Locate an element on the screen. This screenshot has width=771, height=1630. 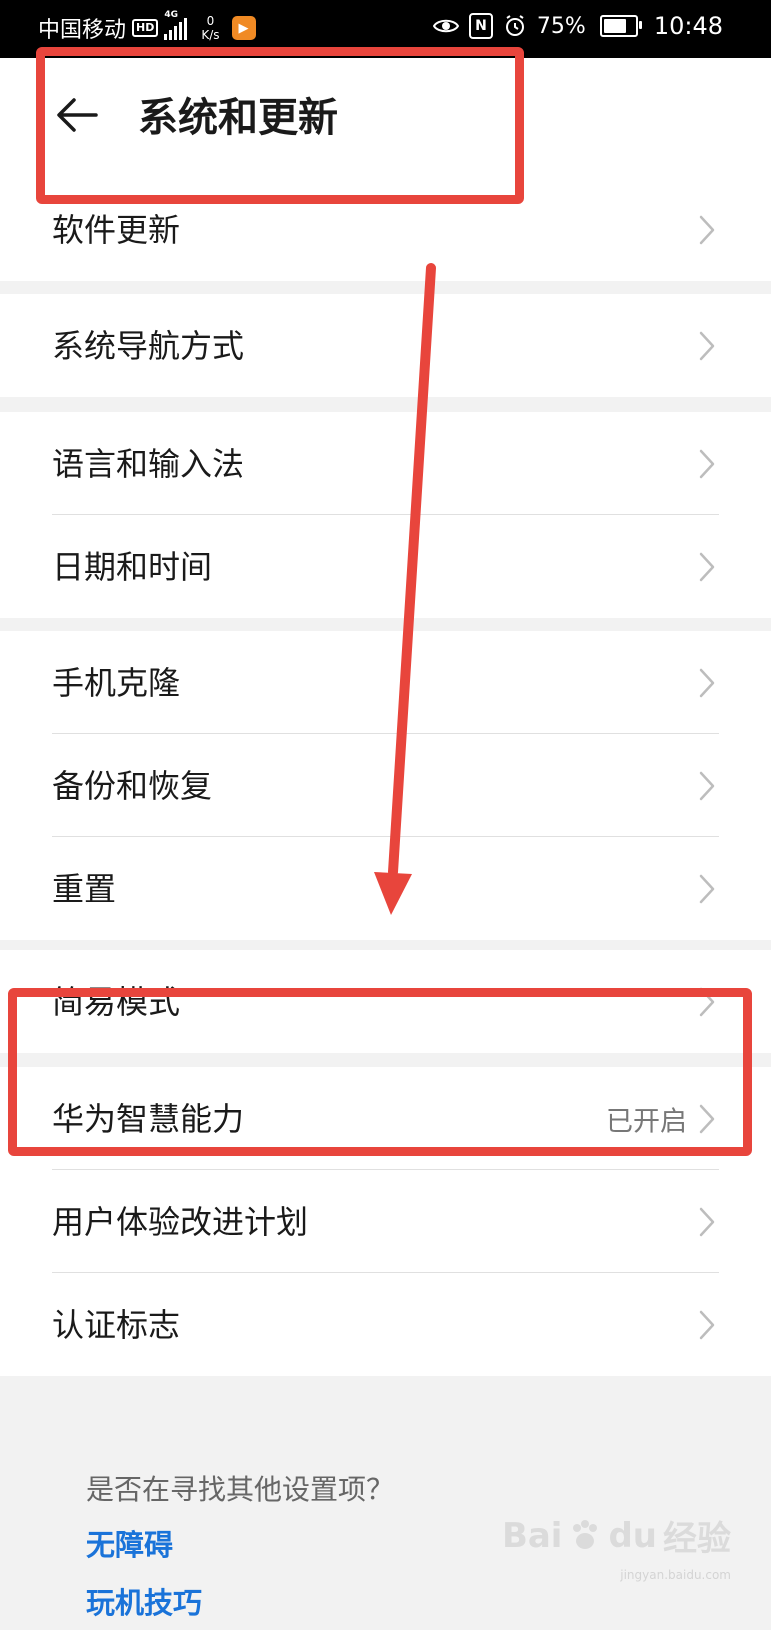
nfc-icon: N is located at coordinates (480, 26).